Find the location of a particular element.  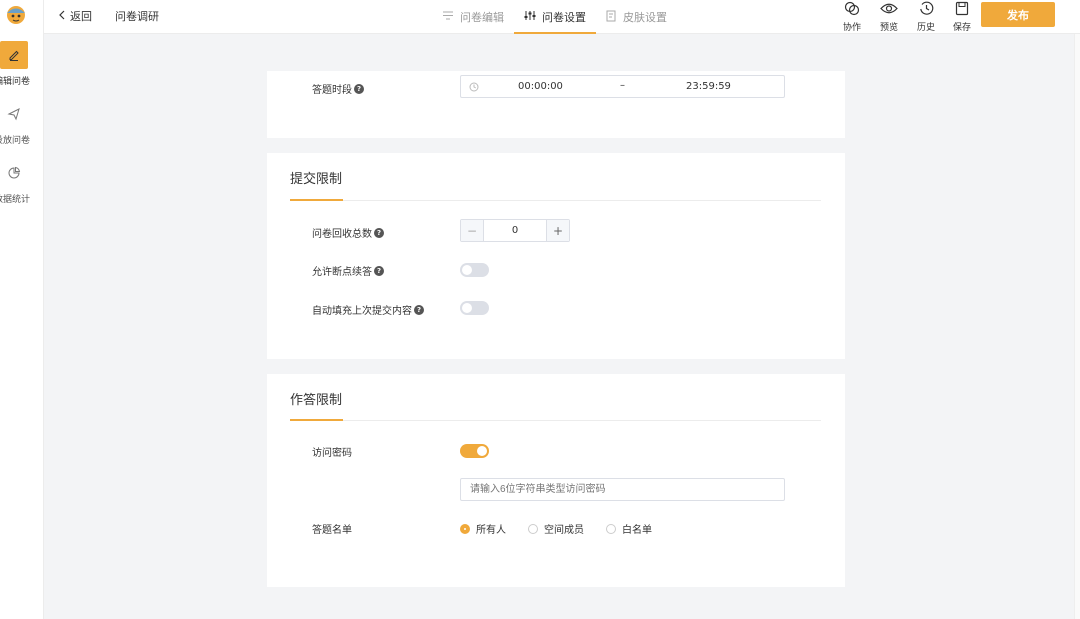

total-limit-label: 问卷回收总数 ? is located at coordinates (348, 232).